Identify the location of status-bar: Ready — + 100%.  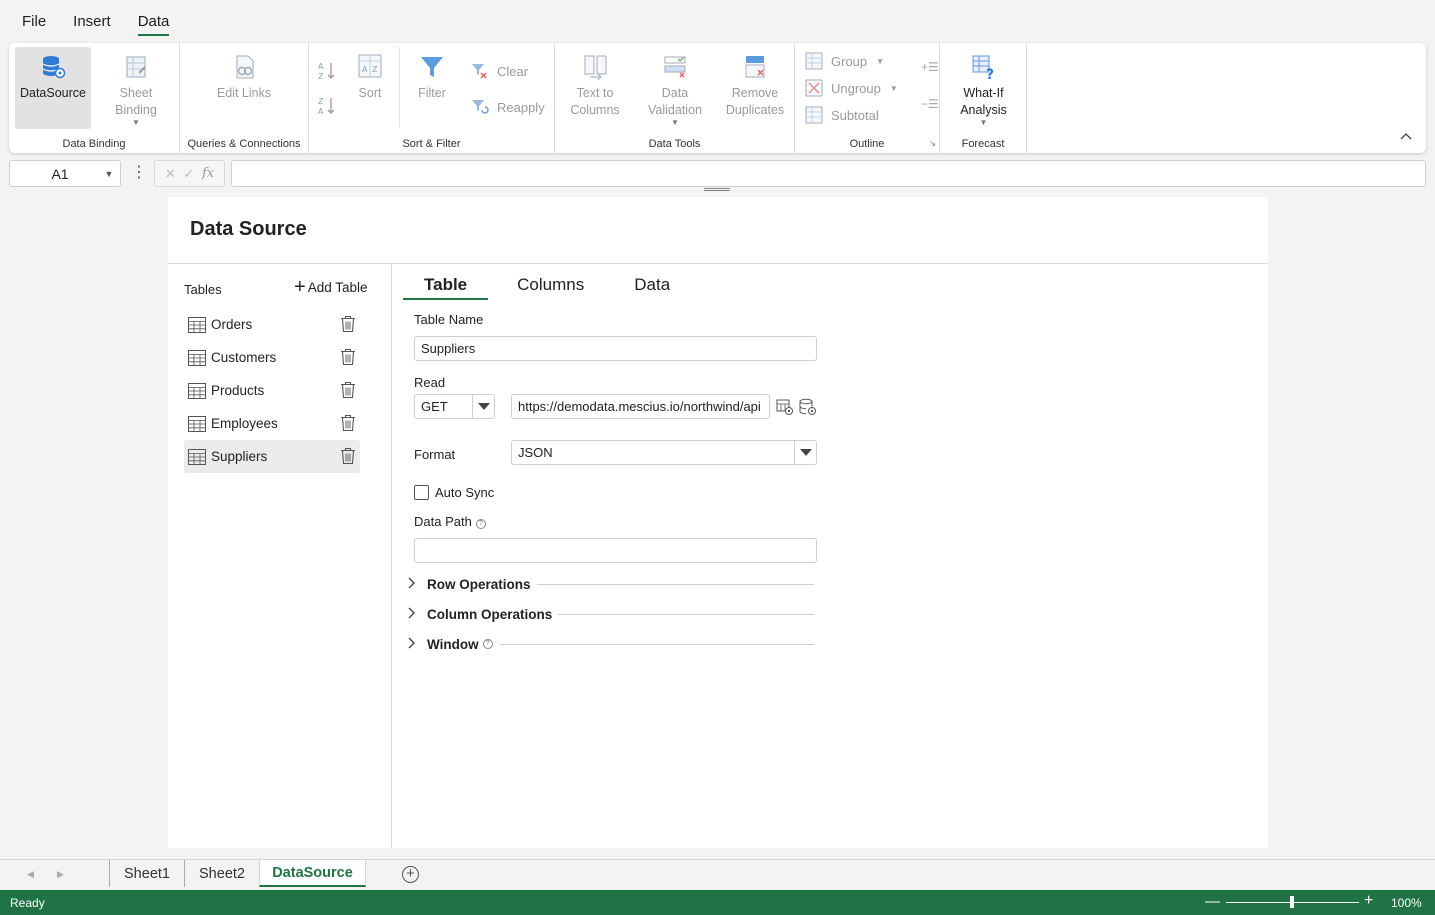
(717, 902).